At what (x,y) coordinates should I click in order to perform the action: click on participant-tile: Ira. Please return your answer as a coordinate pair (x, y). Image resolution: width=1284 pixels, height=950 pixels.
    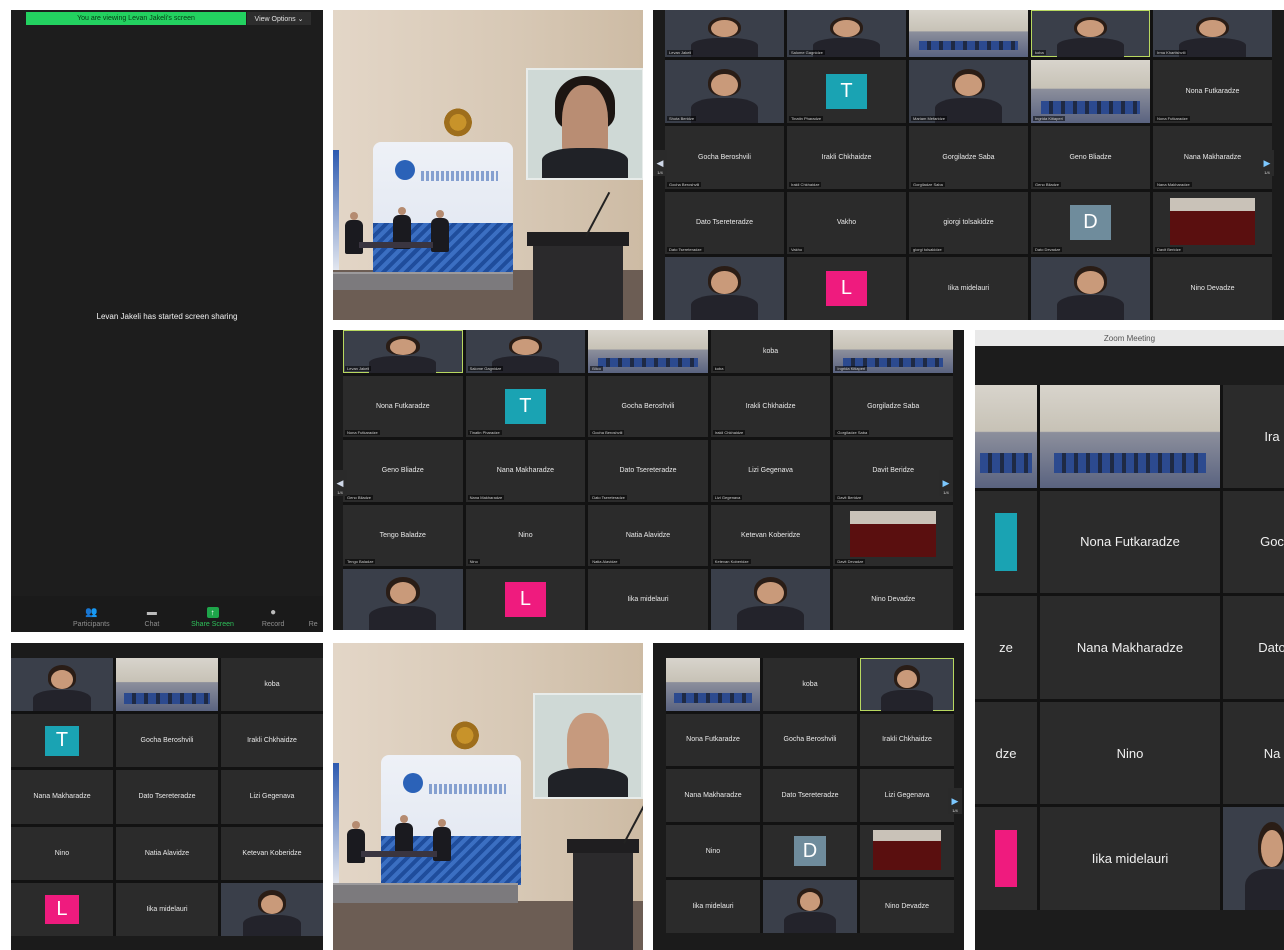
    Looking at the image, I should click on (1253, 436).